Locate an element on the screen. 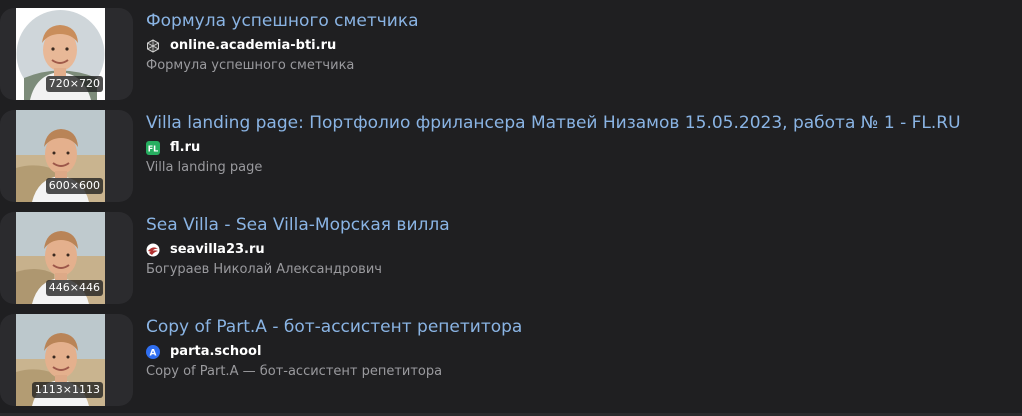 Image resolution: width=1022 pixels, height=416 pixels. svg-text: FL is located at coordinates (153, 149).